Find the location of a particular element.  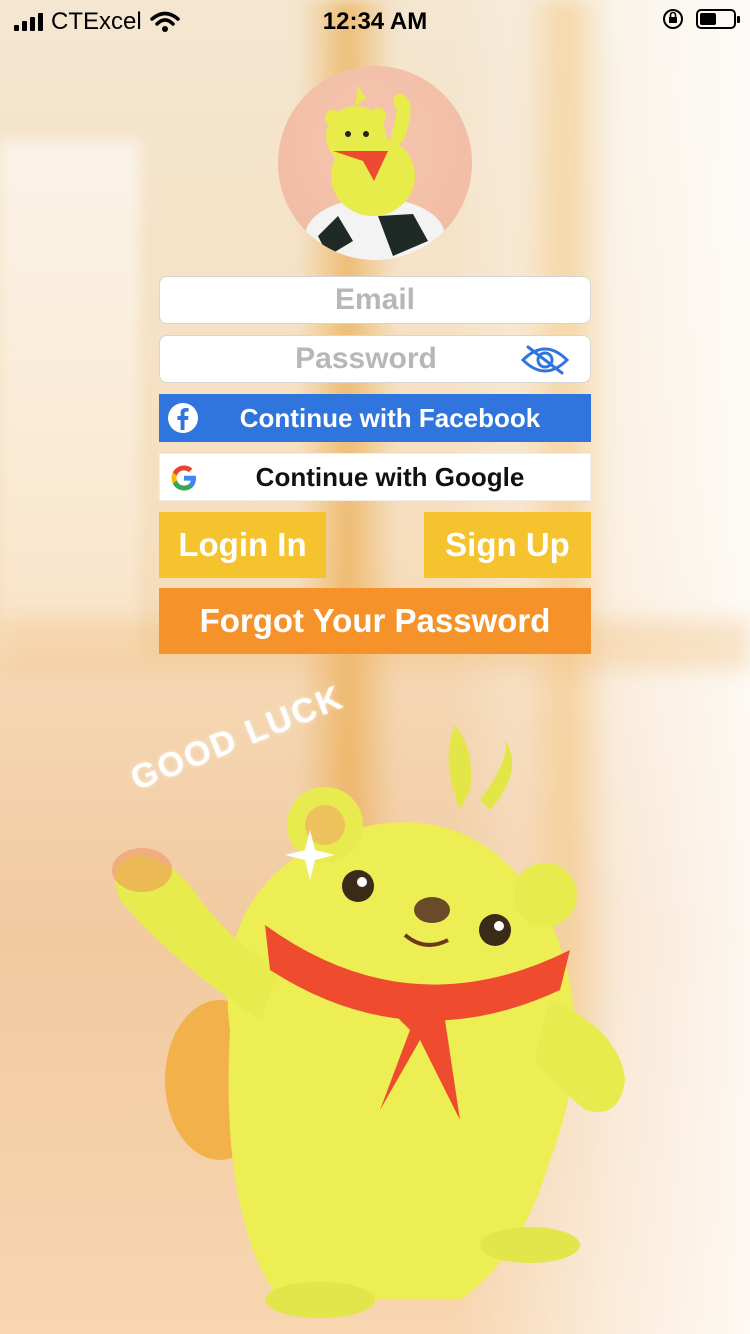

google-icon is located at coordinates (183, 478).